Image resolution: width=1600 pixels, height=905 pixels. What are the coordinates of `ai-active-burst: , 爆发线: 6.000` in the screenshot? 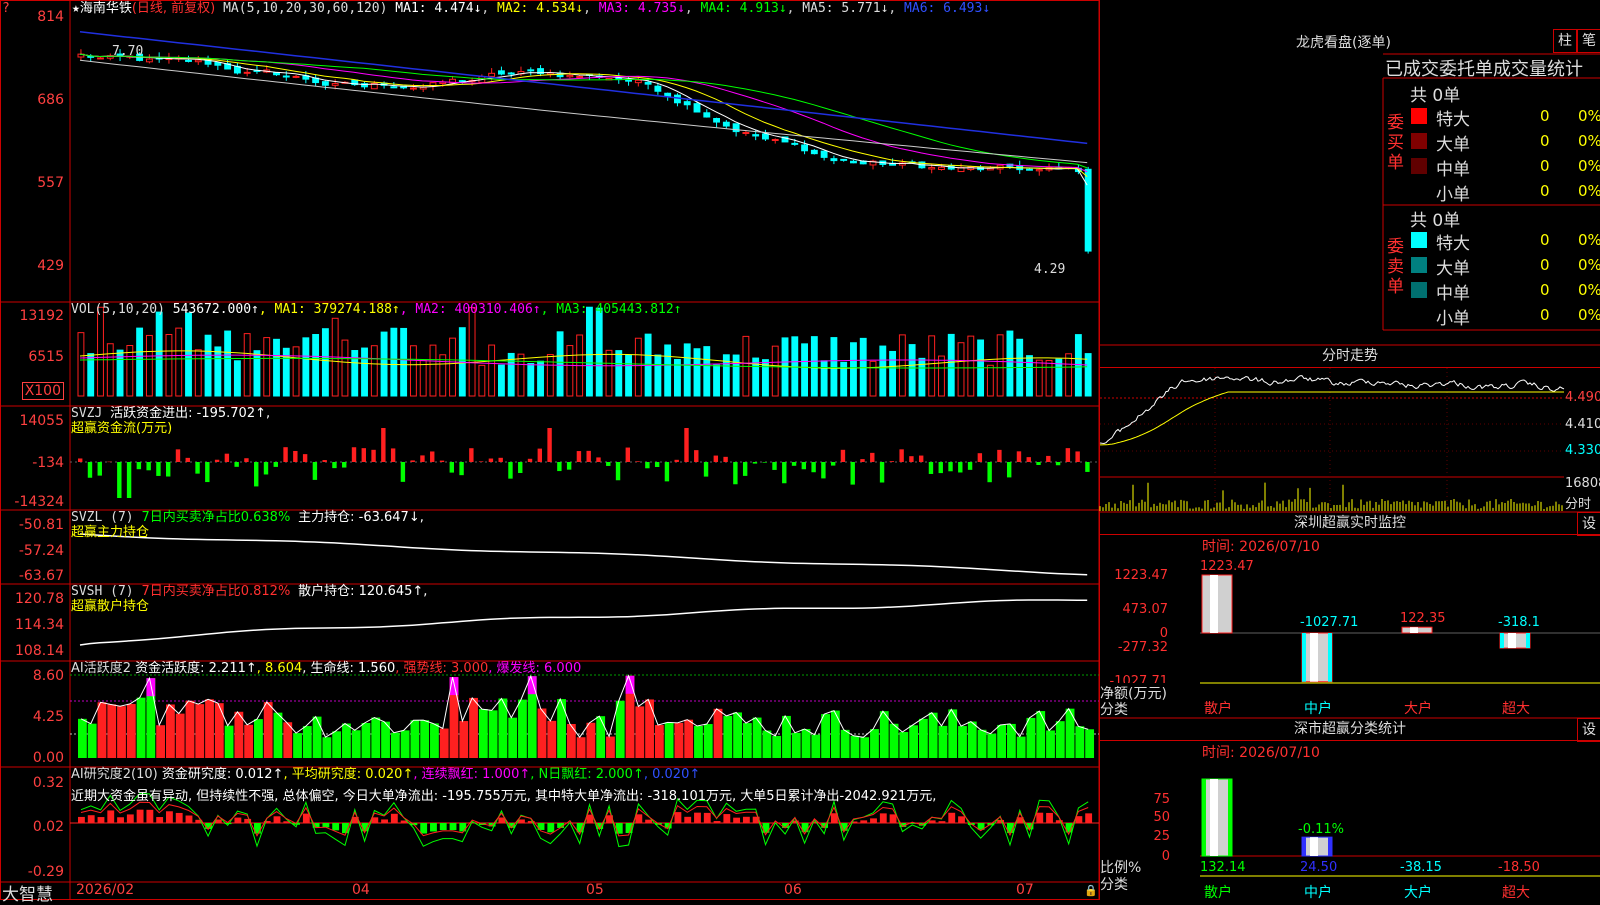 It's located at (535, 668).